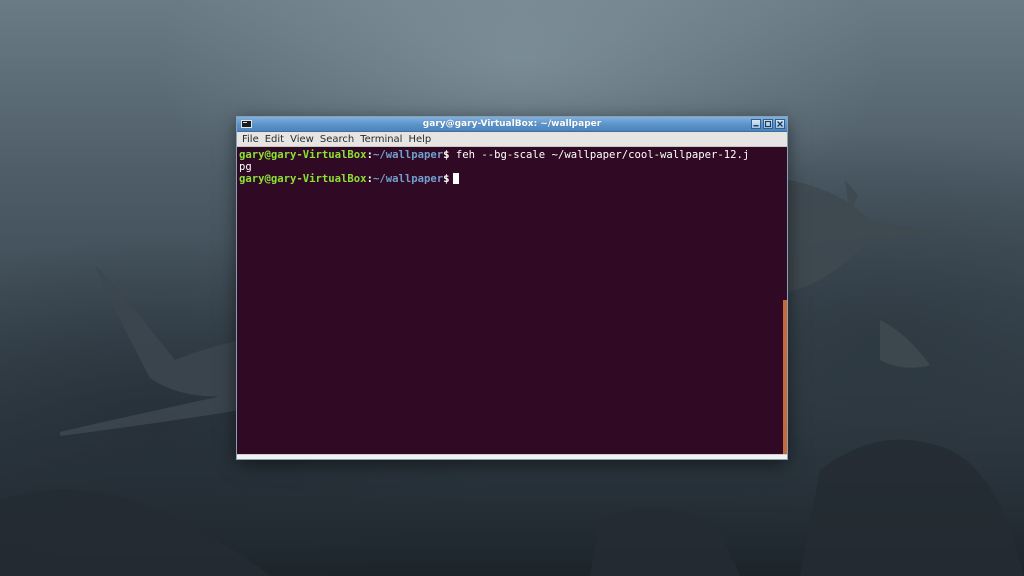  What do you see at coordinates (245, 167) in the screenshot?
I see `command-continuation: pg` at bounding box center [245, 167].